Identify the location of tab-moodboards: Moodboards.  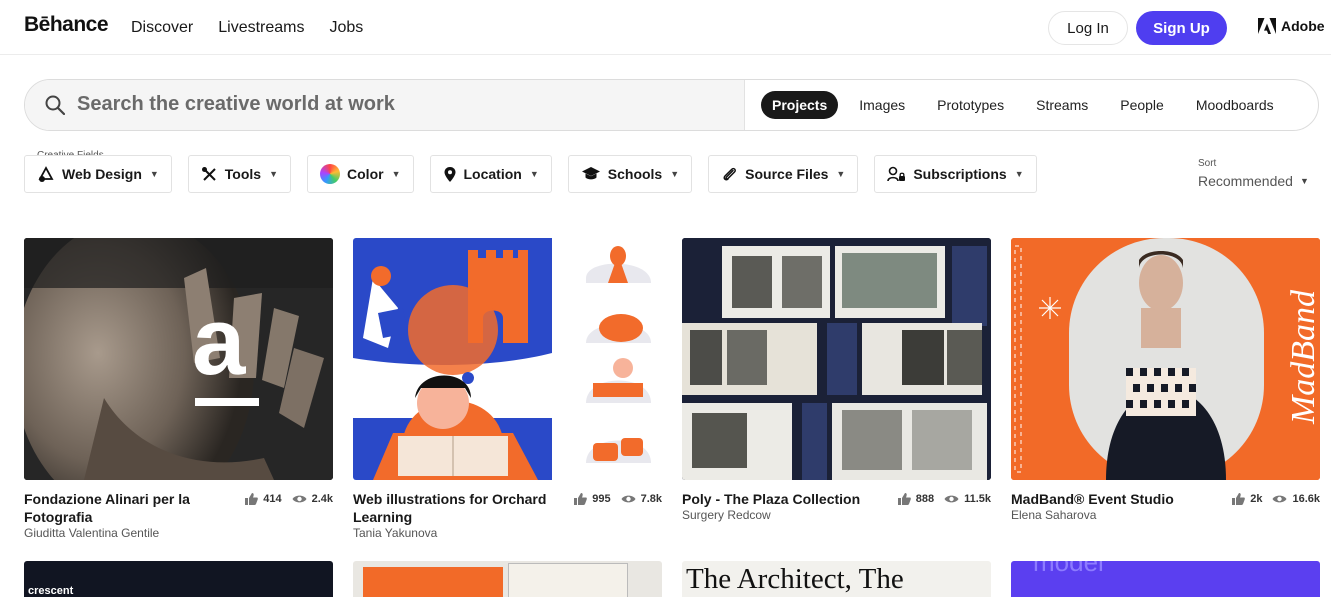
(1235, 105).